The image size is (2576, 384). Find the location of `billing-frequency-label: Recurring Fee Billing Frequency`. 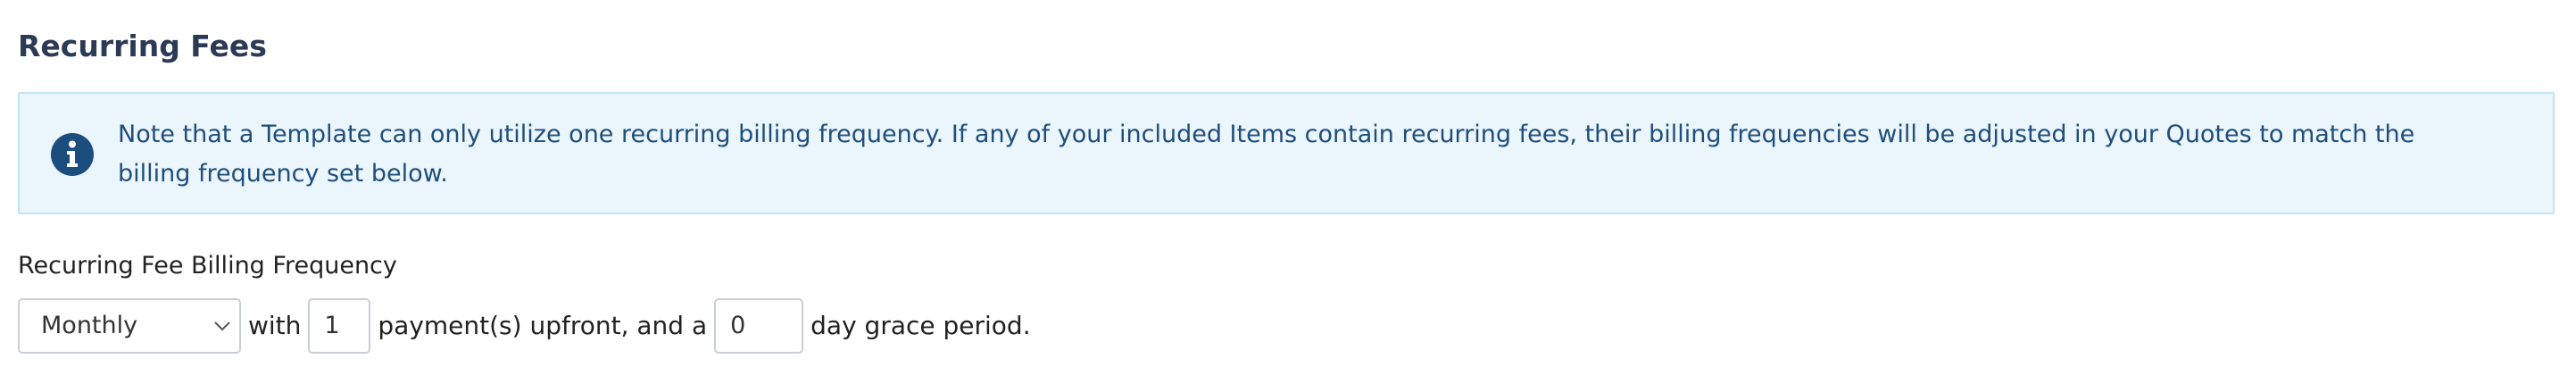

billing-frequency-label: Recurring Fee Billing Frequency is located at coordinates (207, 266).